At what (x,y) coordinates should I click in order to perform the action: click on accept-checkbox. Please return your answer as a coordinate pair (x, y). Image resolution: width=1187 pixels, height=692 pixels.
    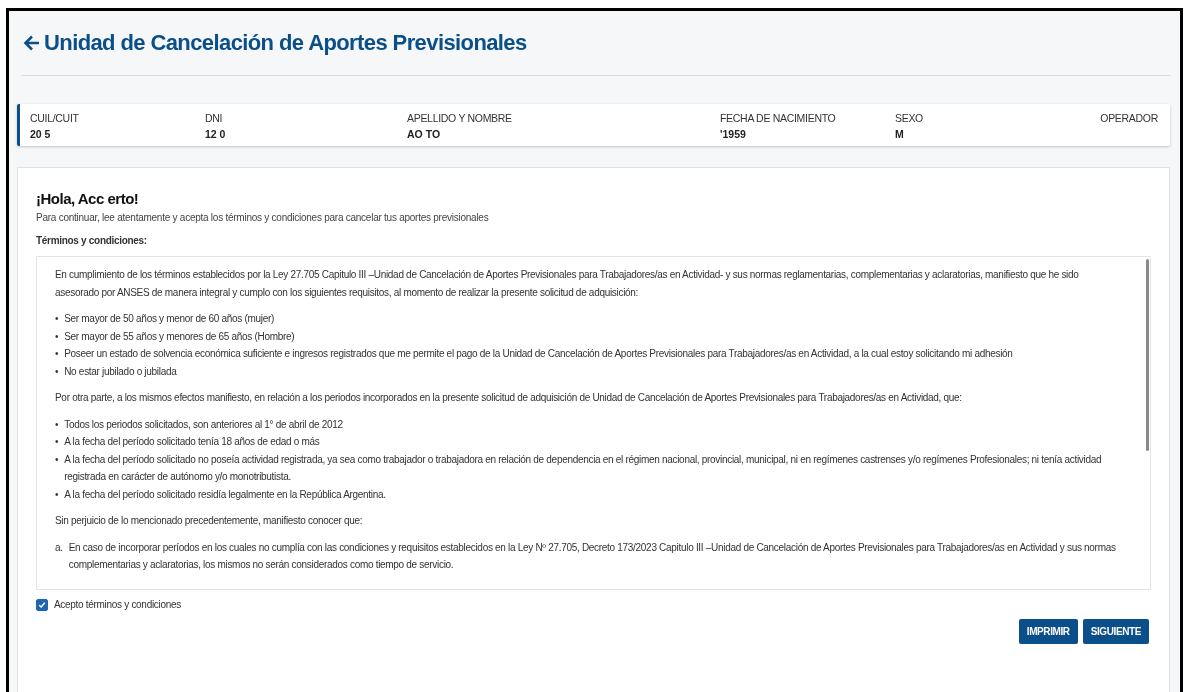
    Looking at the image, I should click on (42, 604).